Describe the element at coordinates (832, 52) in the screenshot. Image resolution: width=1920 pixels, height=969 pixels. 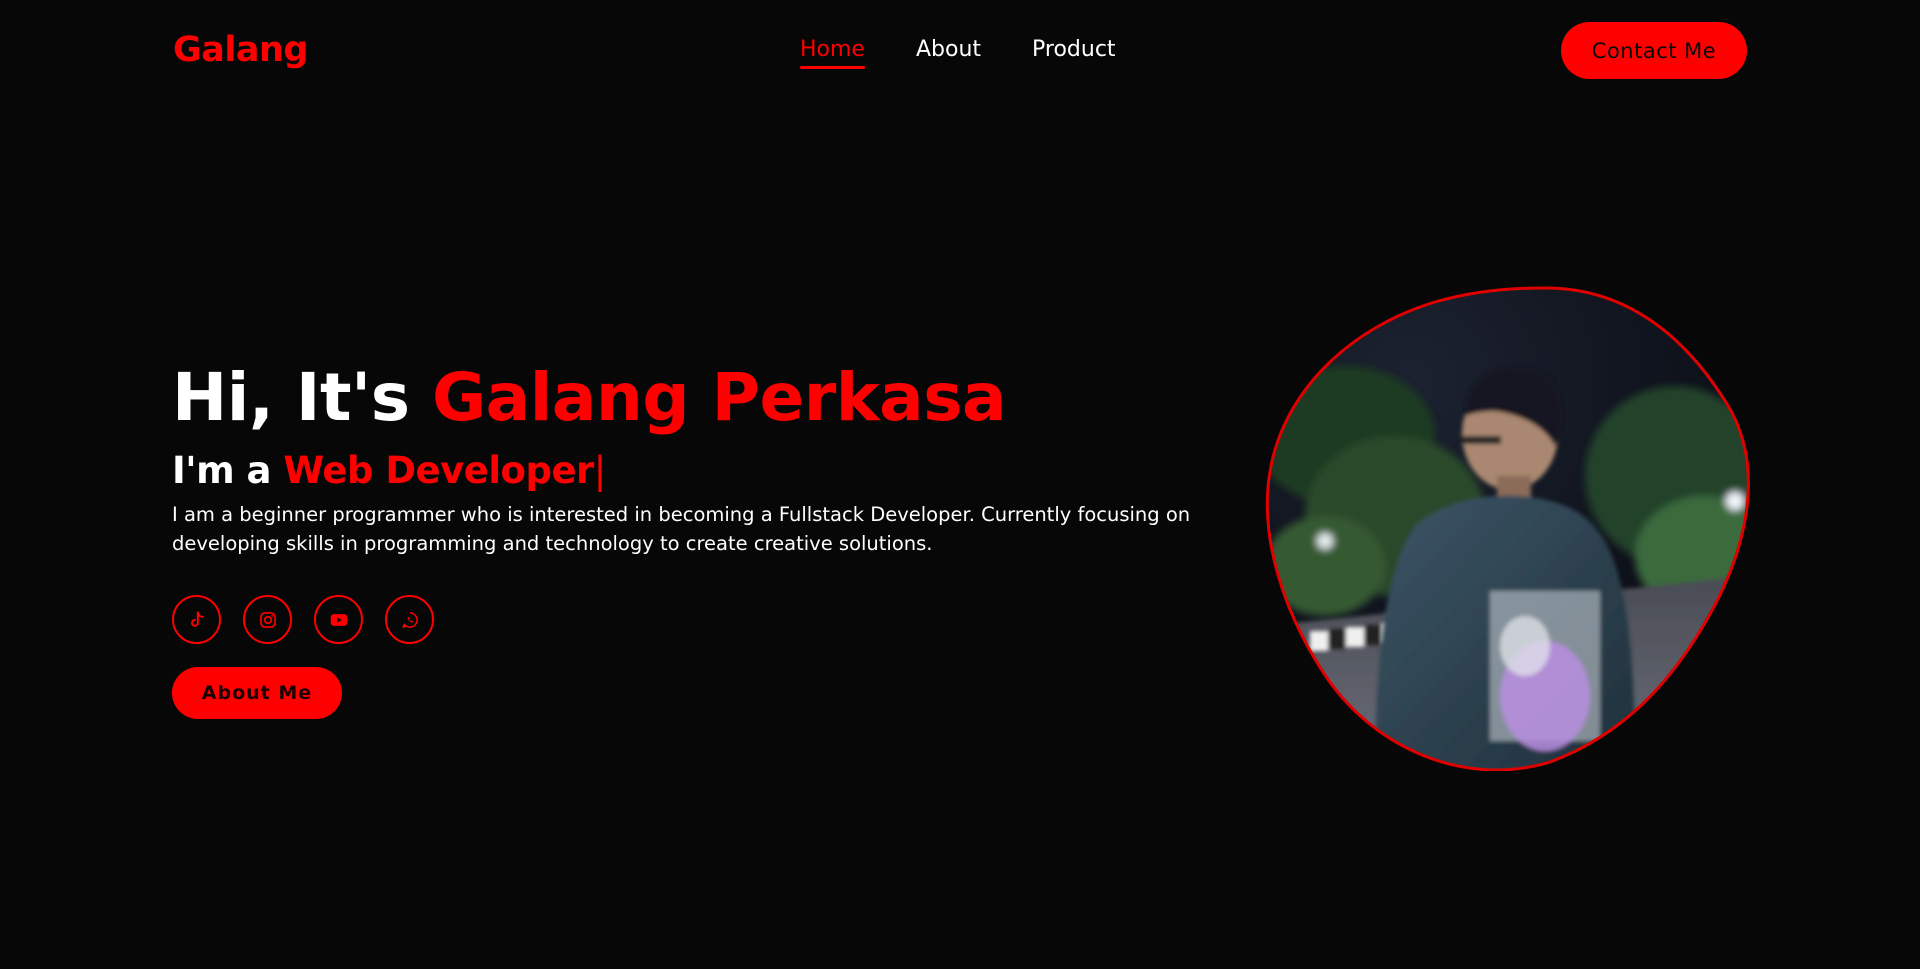
I see `nav-home-link: Home` at that location.